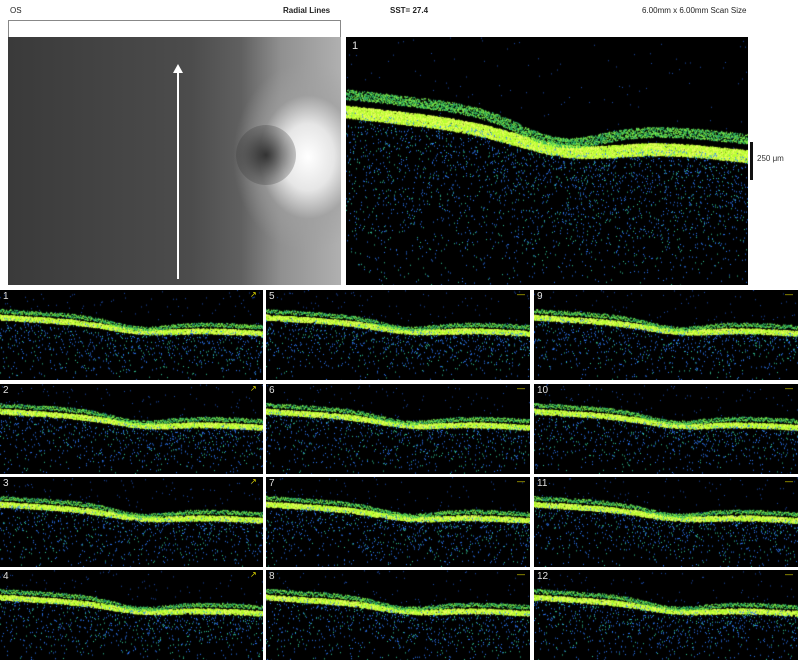 The width and height of the screenshot is (800, 663). I want to click on scan-number: 7, so click(272, 483).